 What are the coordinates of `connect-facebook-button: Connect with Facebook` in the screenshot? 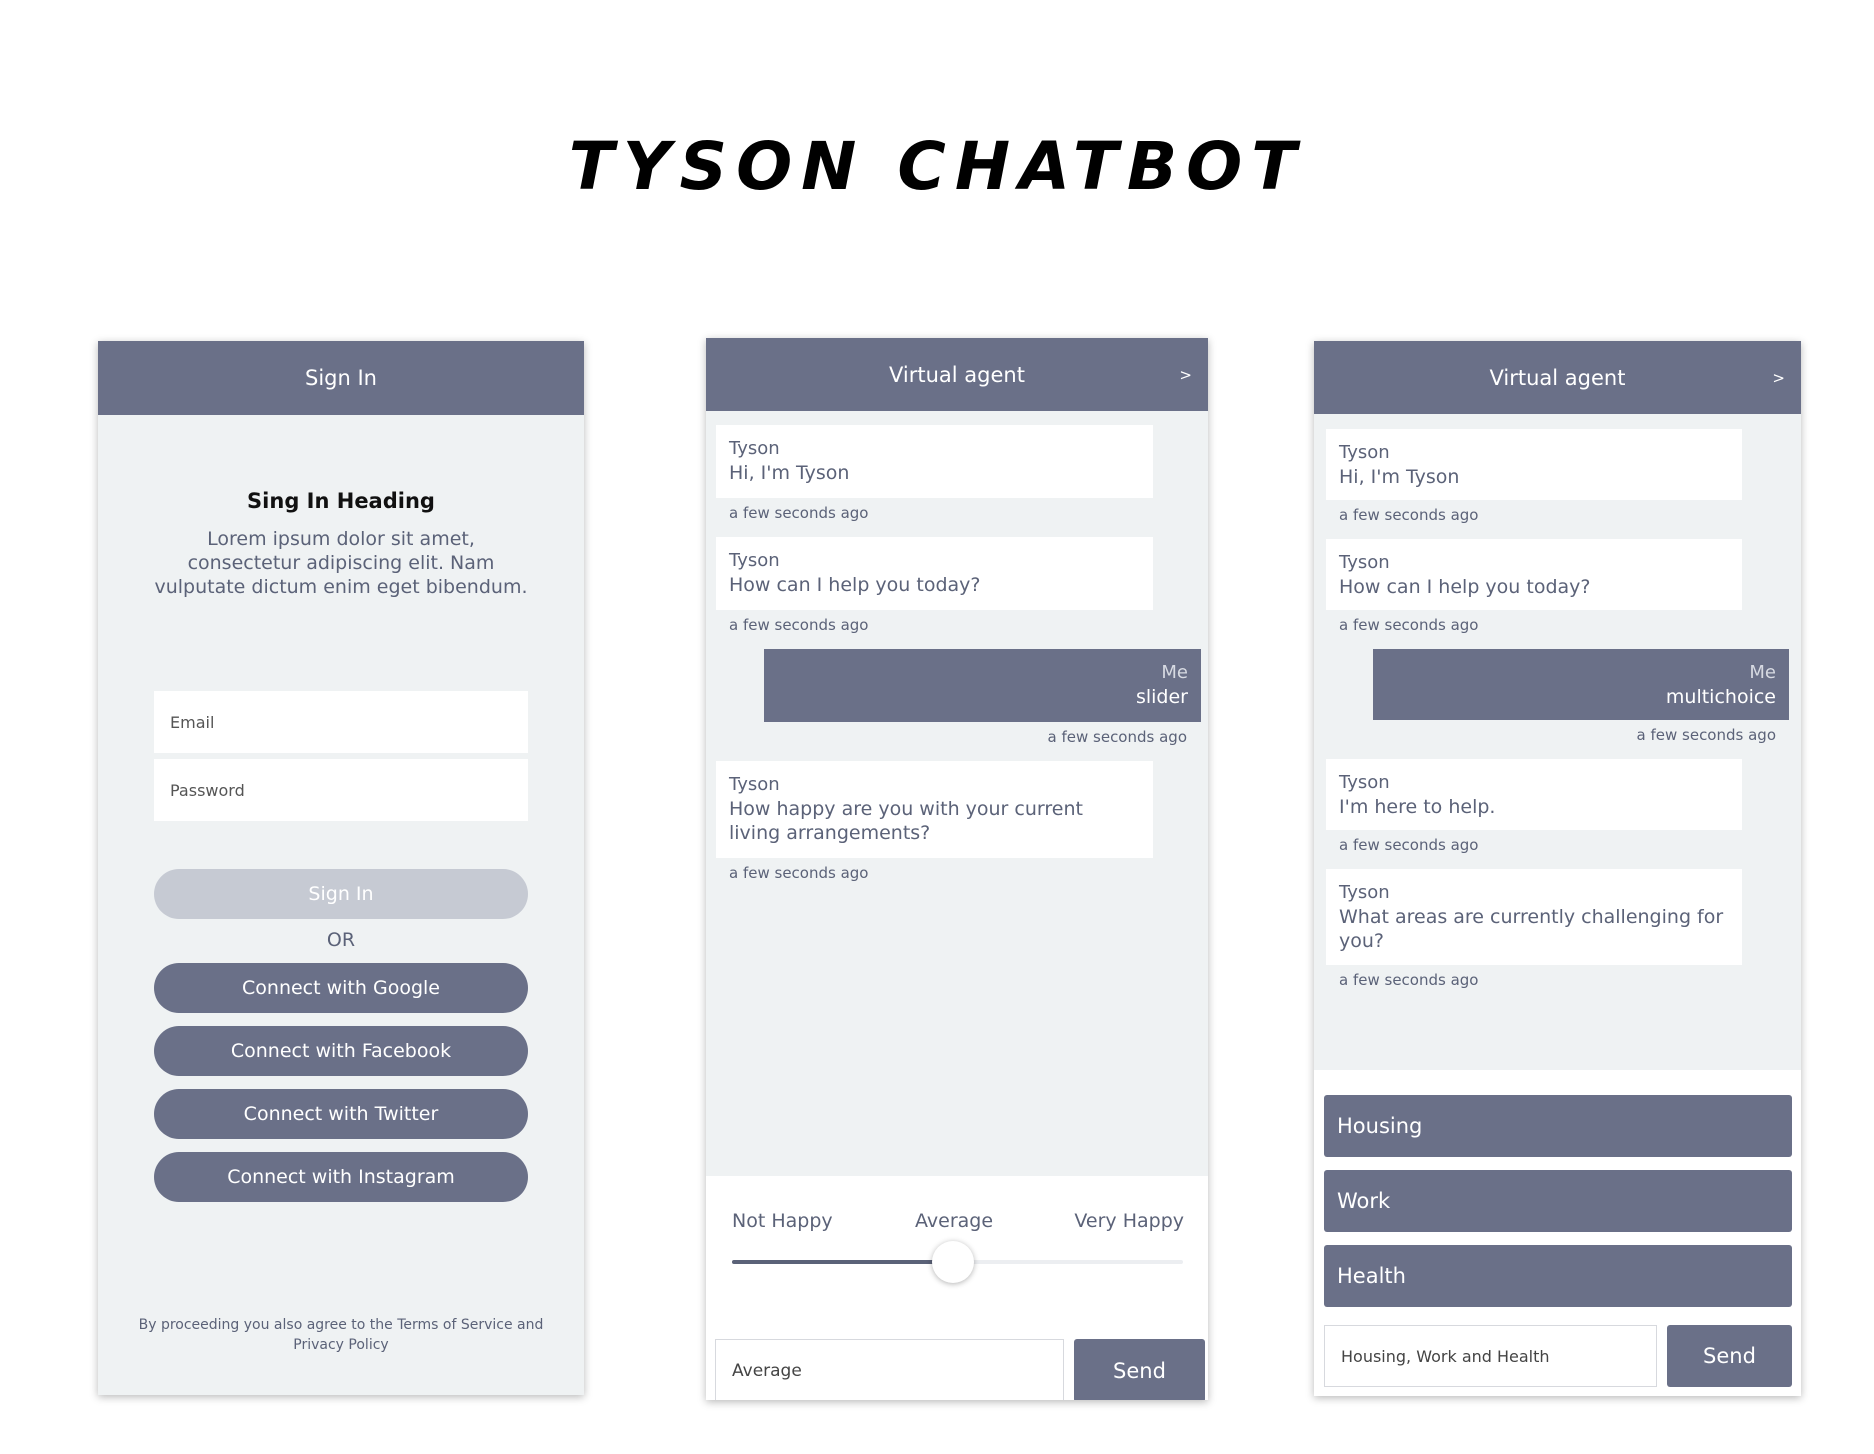 It's located at (341, 1051).